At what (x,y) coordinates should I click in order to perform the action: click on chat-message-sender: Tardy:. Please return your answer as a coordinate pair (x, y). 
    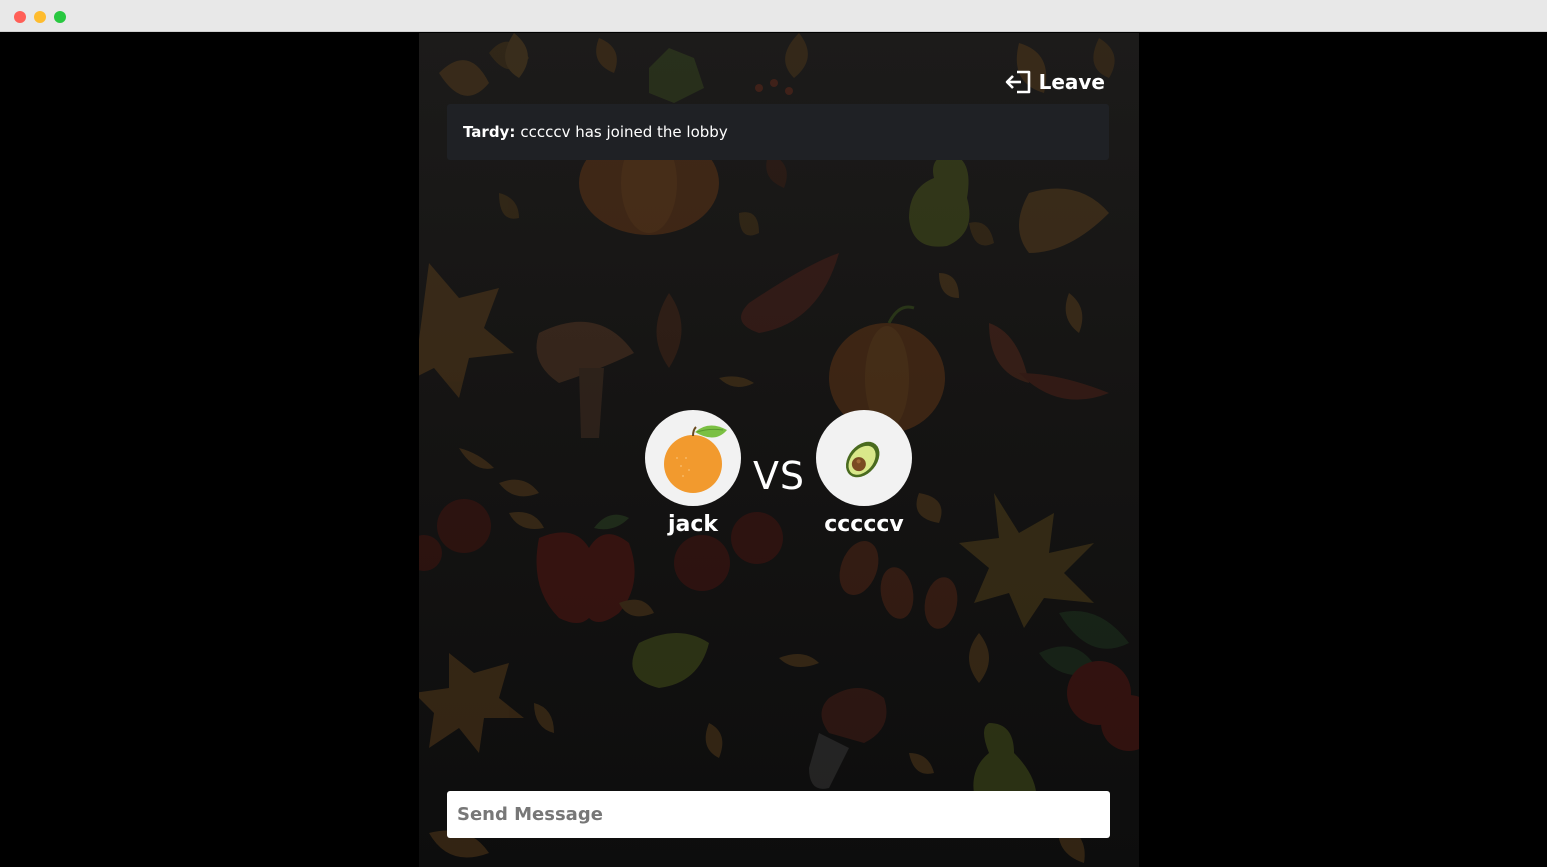
    Looking at the image, I should click on (489, 132).